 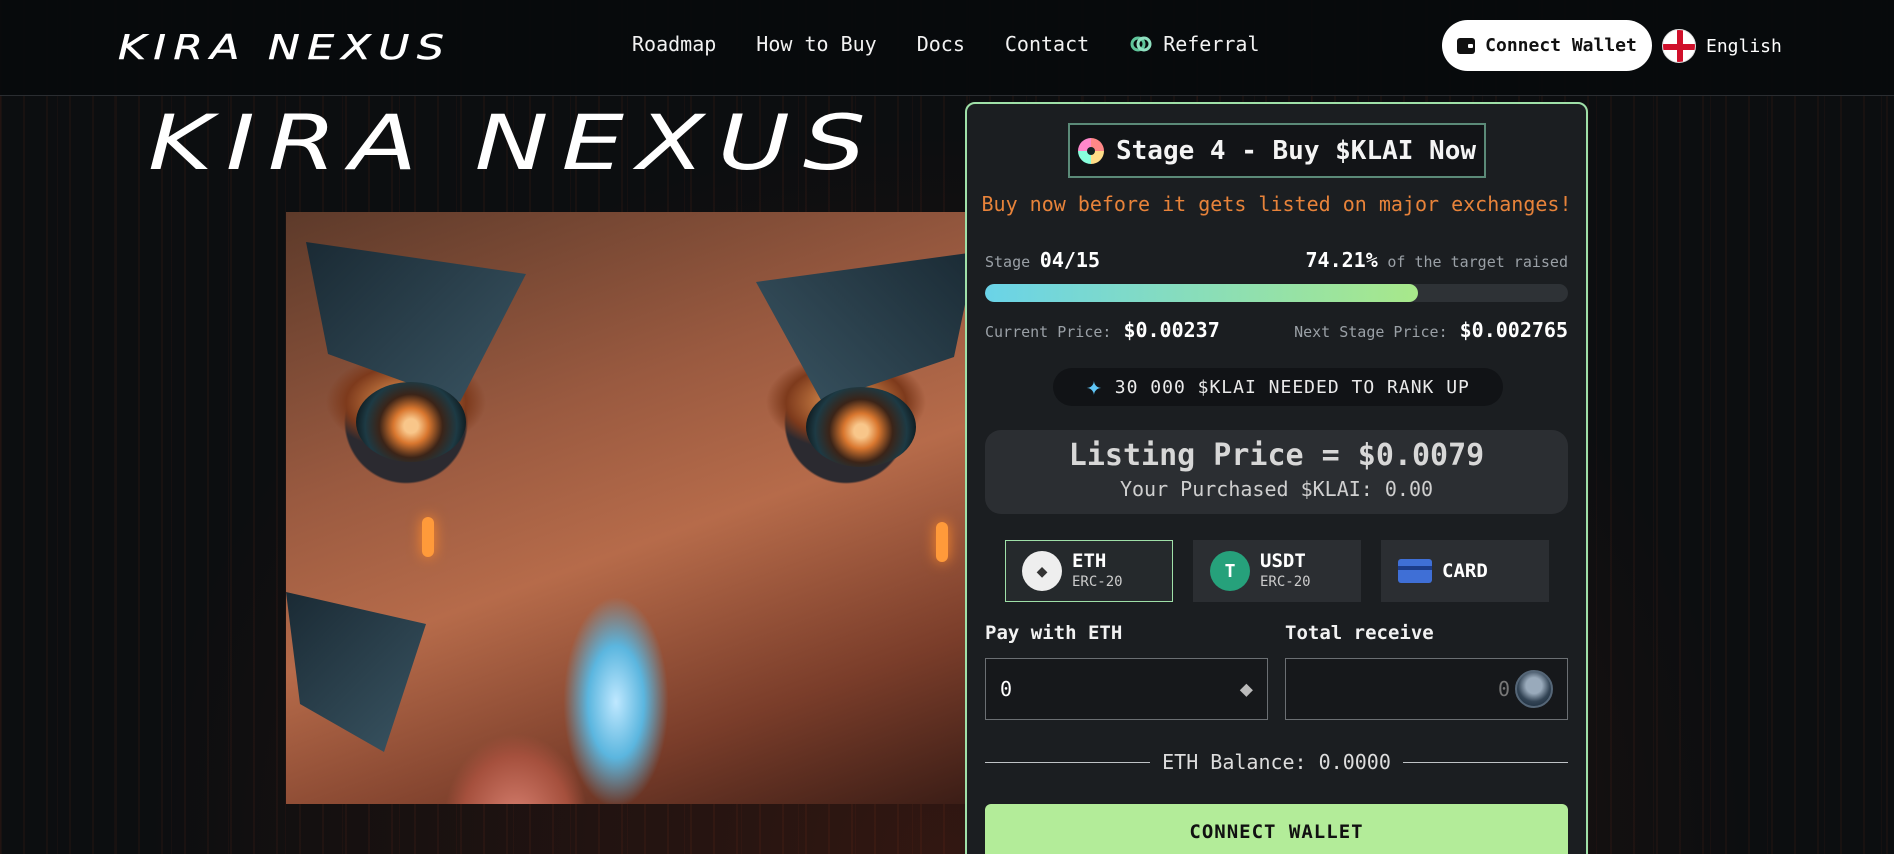 I want to click on rank-up-badge: ✦ 30 000 $KLAI NEEDED TO RANK UP, so click(x=1278, y=387).